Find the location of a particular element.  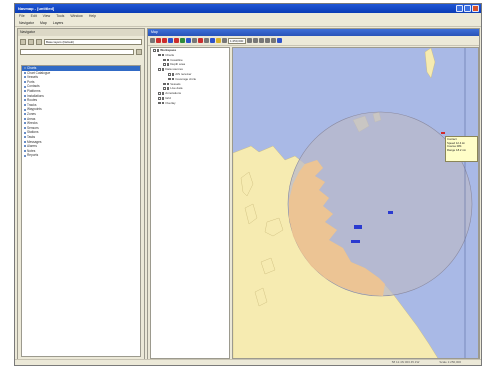

record-icon is located at coordinates (164, 40).